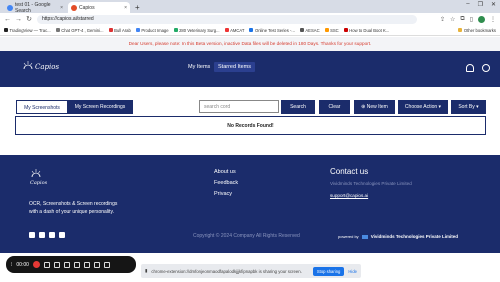 This screenshot has width=500, height=282. I want to click on bookmark-item: AMCAT, so click(234, 30).